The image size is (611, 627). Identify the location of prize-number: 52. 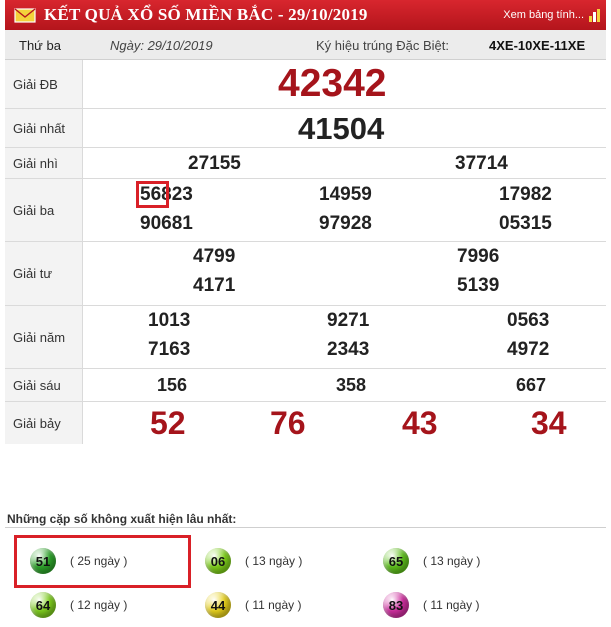
(168, 423).